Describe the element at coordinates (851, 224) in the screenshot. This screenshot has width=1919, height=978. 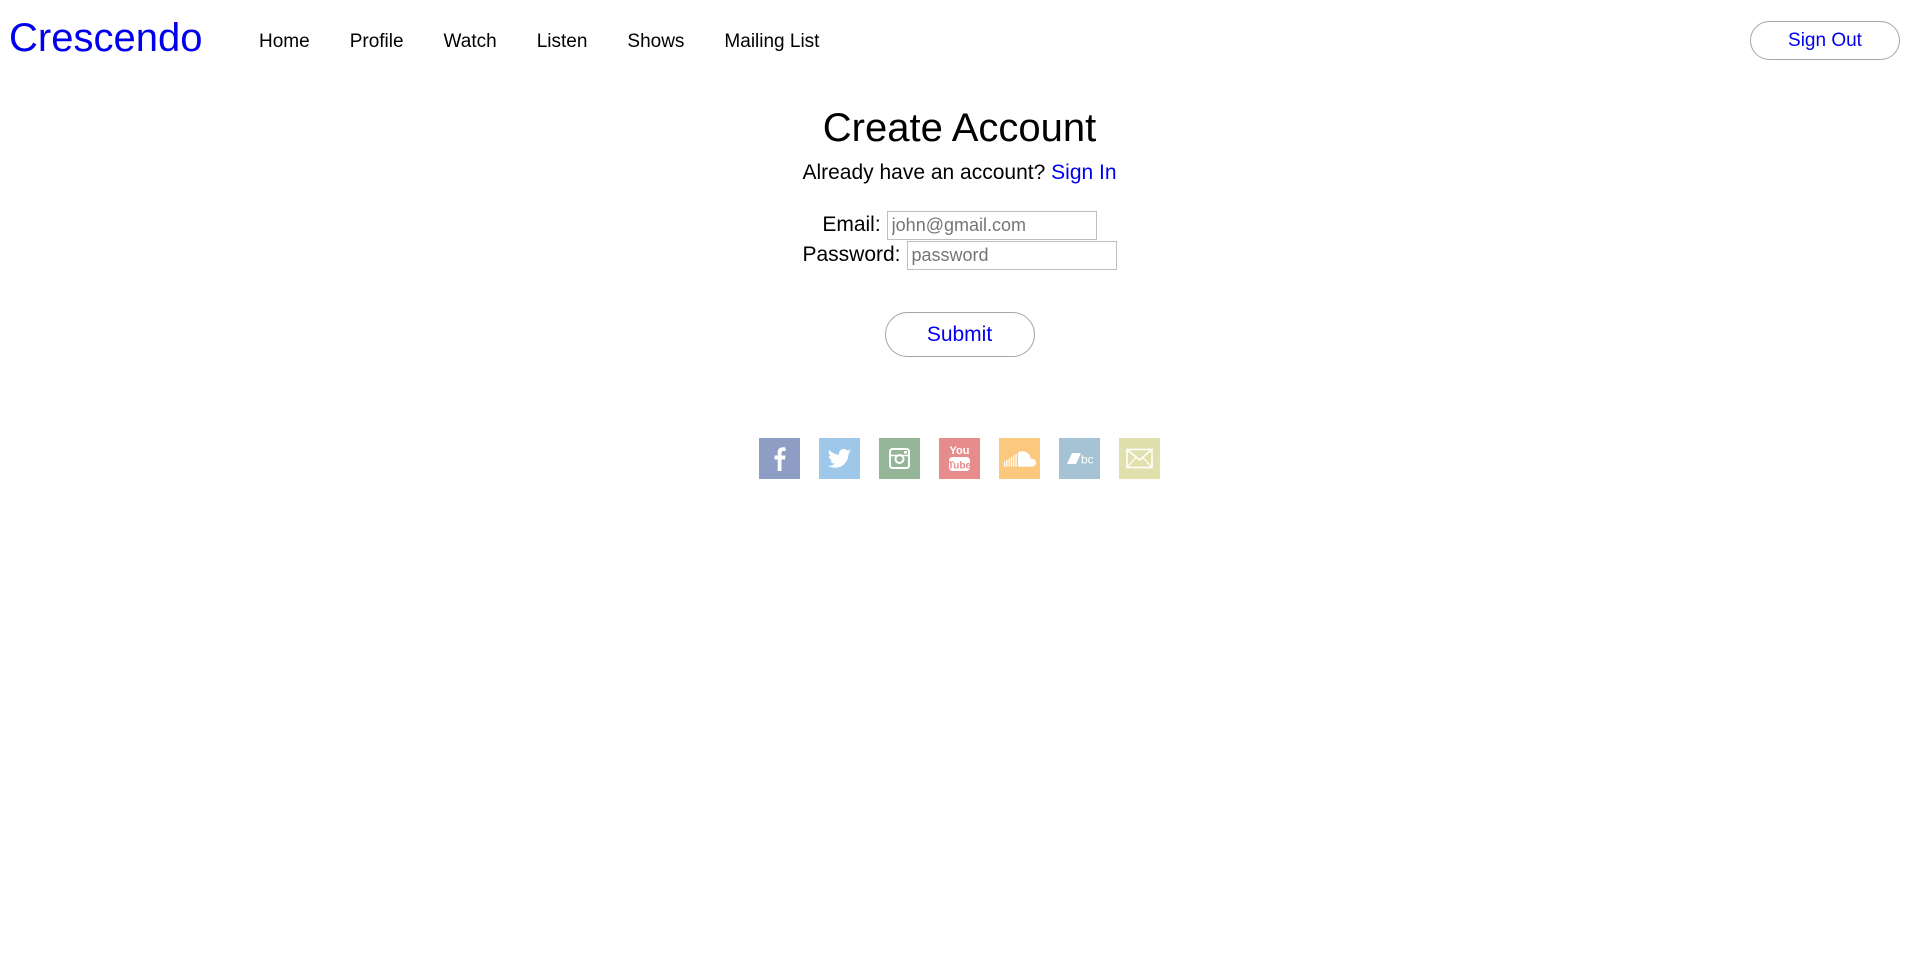
I see `email-label: Email:` at that location.